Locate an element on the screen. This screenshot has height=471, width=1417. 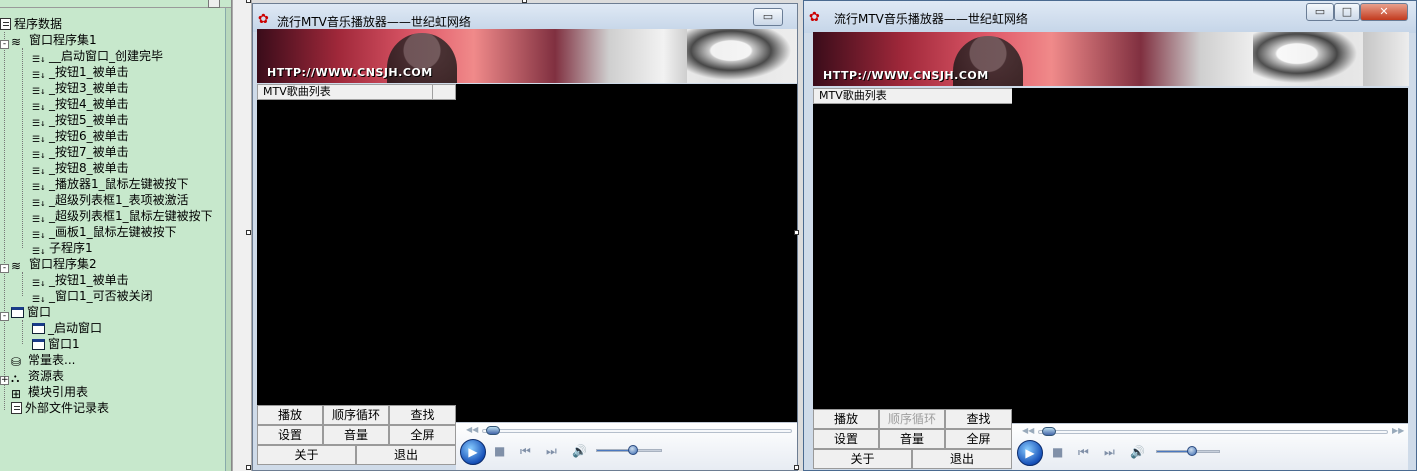
song-list-header-label: MTV歌曲列表 is located at coordinates (297, 91).